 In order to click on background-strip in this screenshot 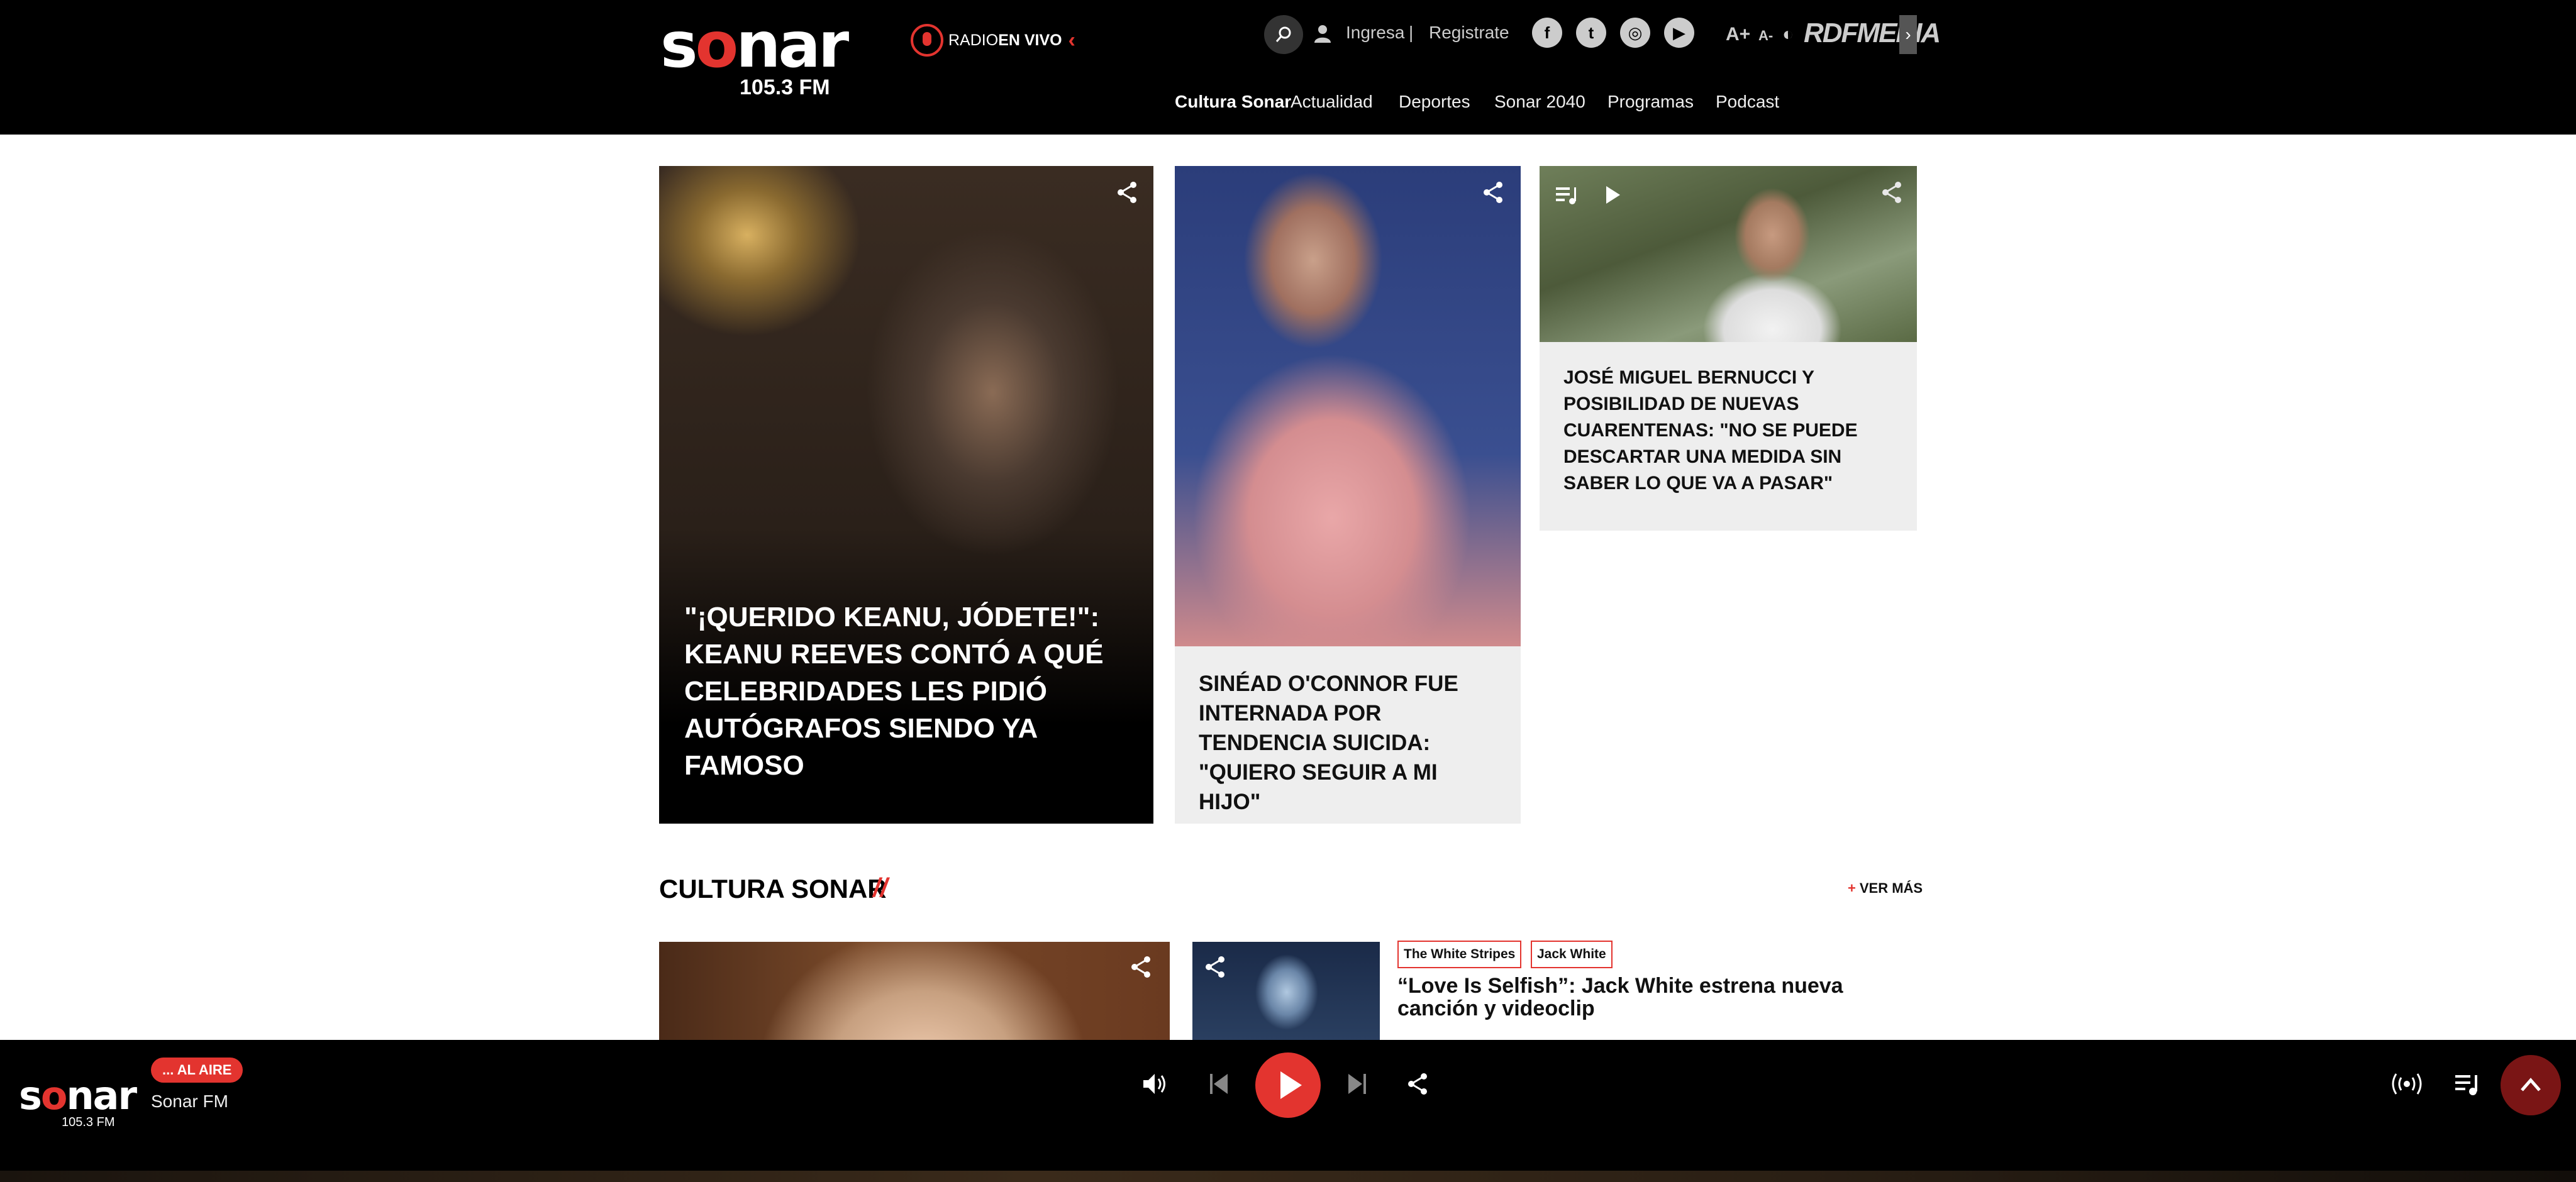, I will do `click(1288, 1176)`.